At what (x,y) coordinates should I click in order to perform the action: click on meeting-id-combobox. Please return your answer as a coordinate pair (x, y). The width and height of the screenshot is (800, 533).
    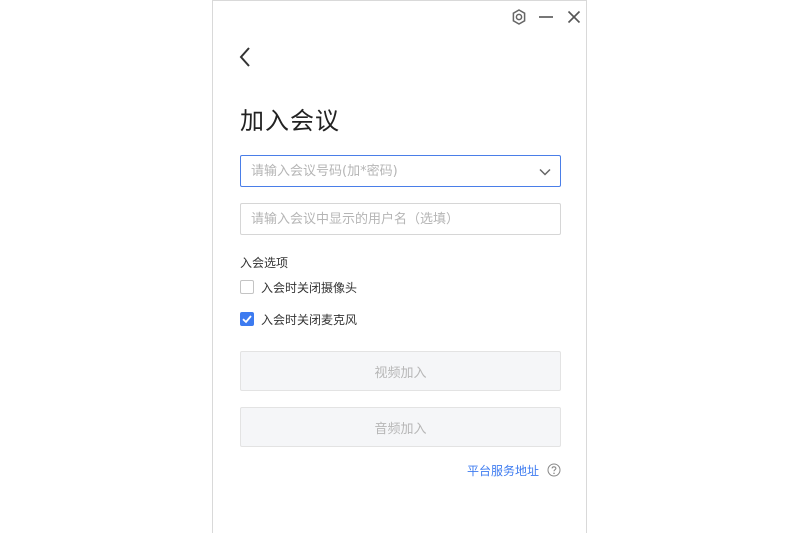
    Looking at the image, I should click on (400, 171).